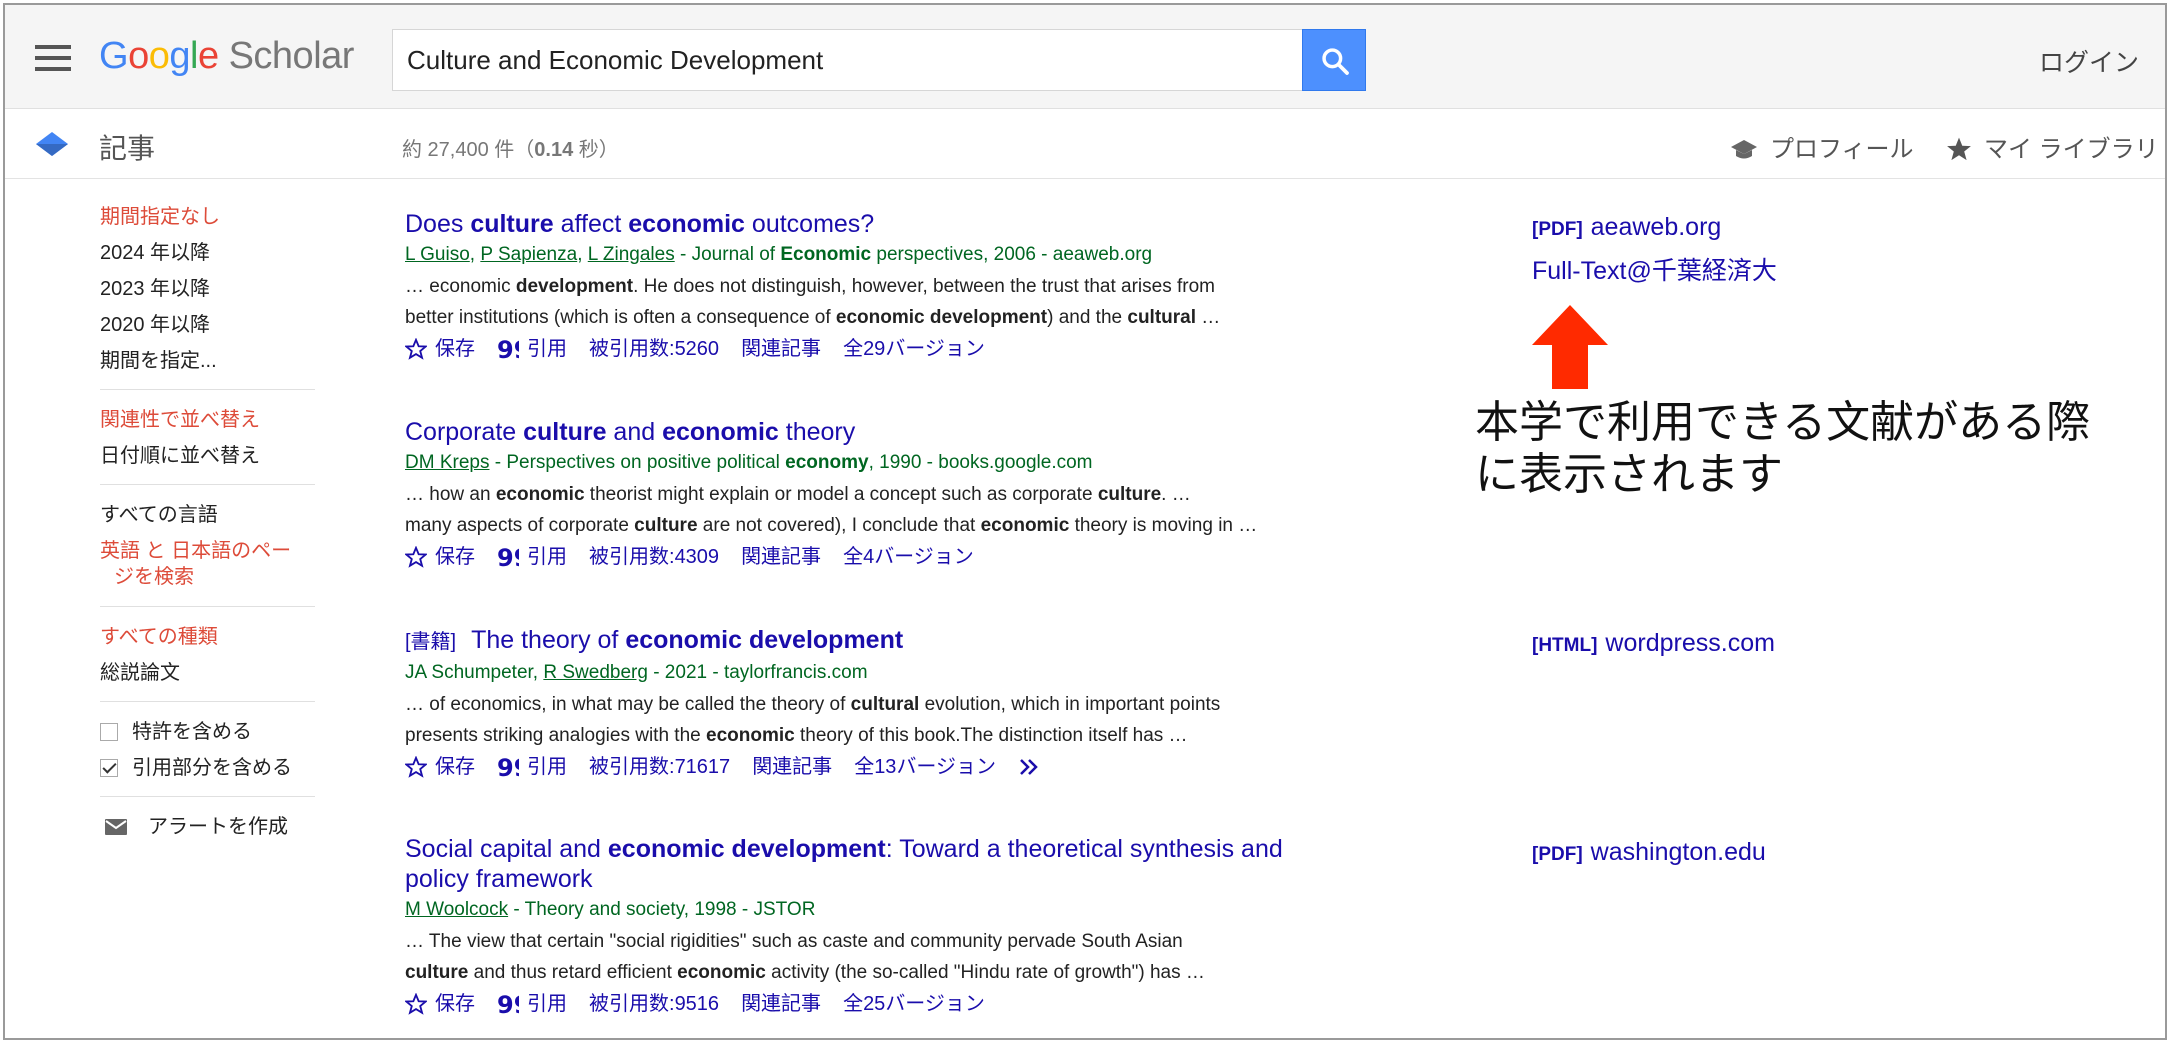 The image size is (2170, 1043). Describe the element at coordinates (506, 849) in the screenshot. I see `title-part: Social capital and` at that location.